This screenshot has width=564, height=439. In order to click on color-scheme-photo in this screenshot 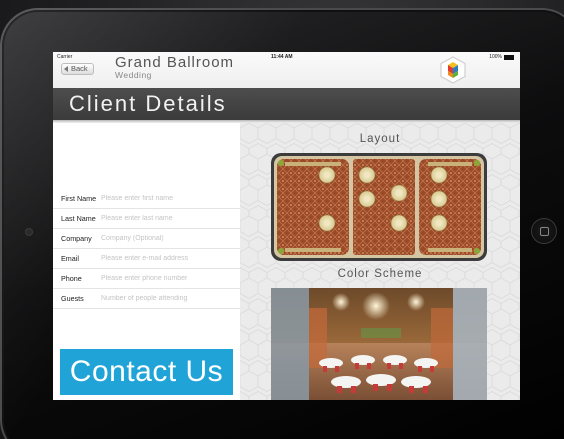, I will do `click(379, 344)`.